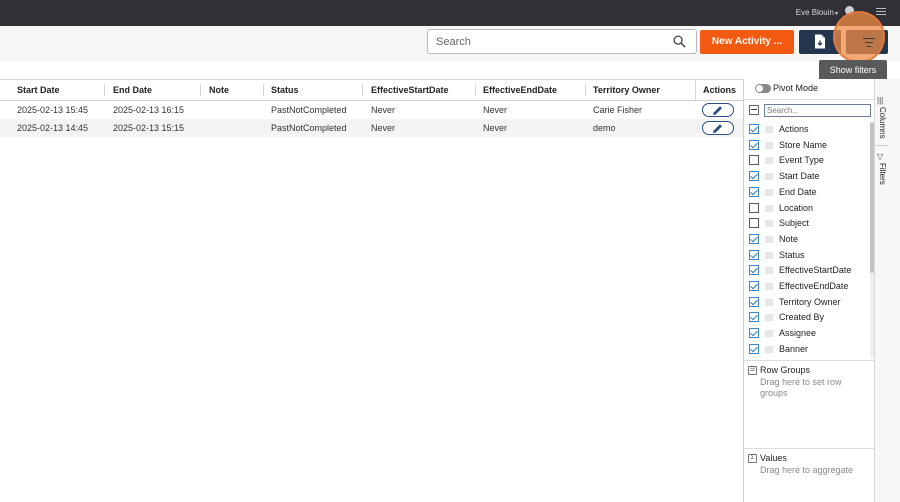  What do you see at coordinates (38, 90) in the screenshot?
I see `column-header-start-date: Start Date` at bounding box center [38, 90].